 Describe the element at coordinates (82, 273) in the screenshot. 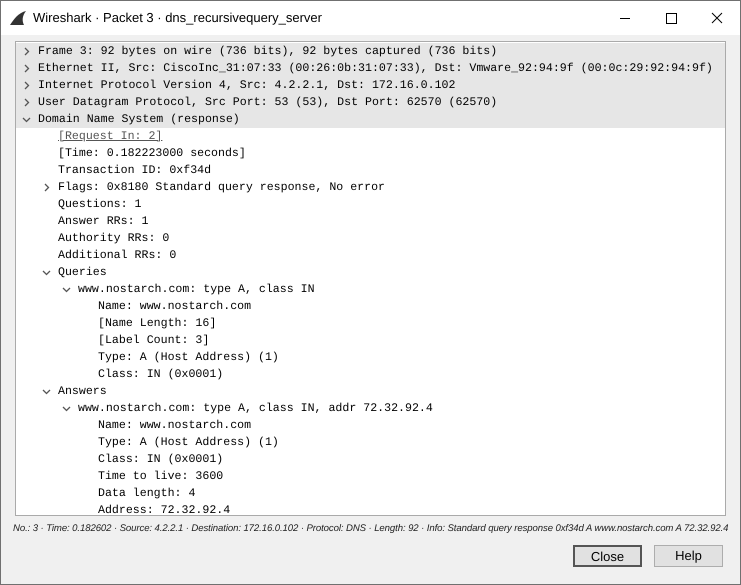

I see `tree-item: Queries` at that location.